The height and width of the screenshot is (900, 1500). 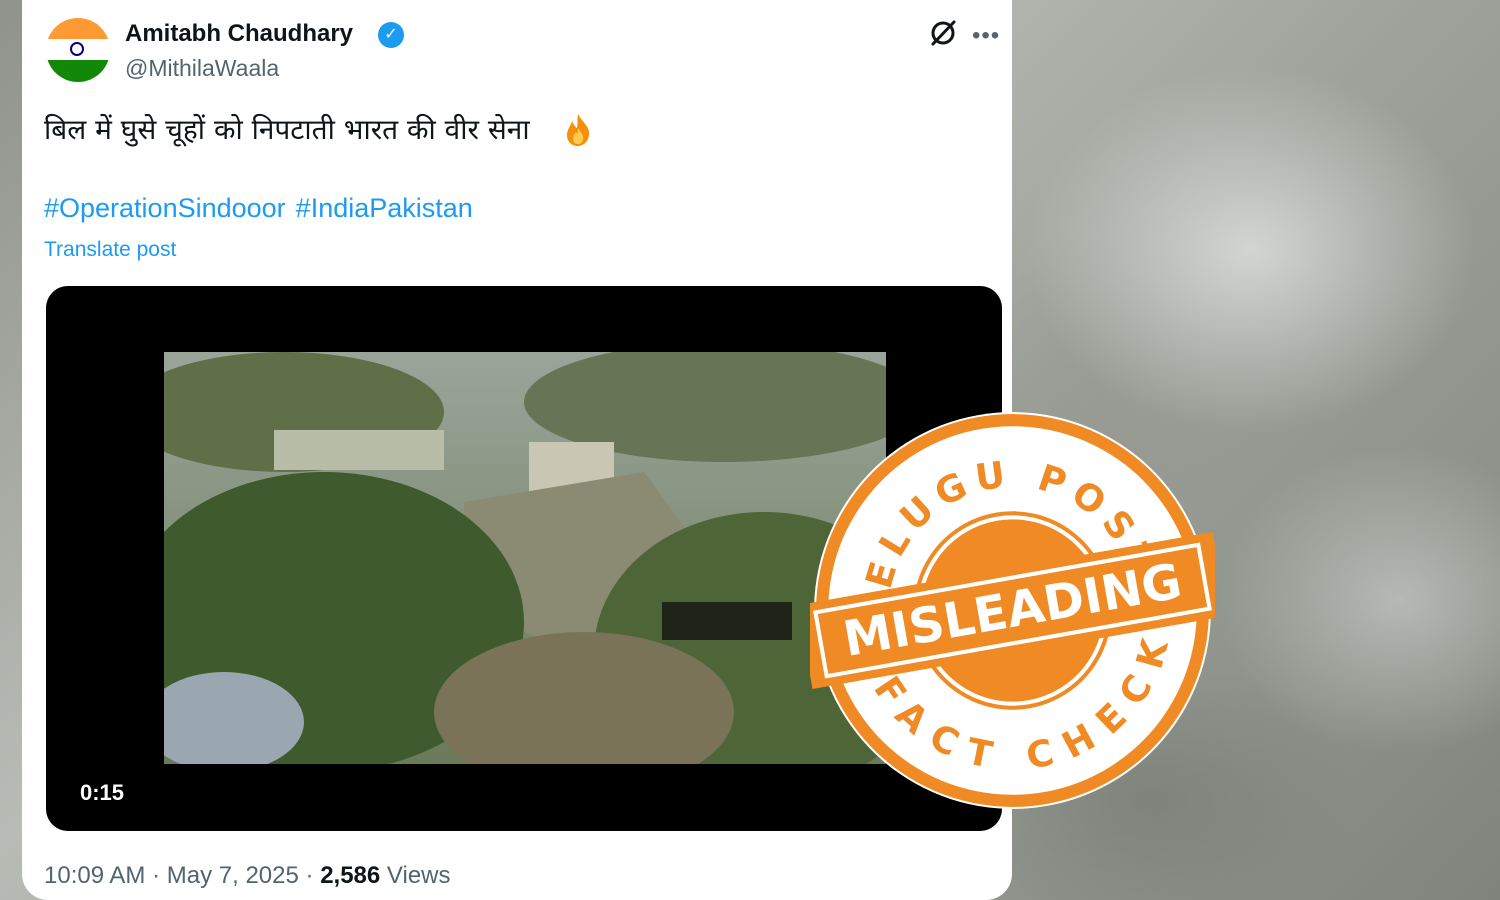 What do you see at coordinates (391, 35) in the screenshot?
I see `verified-badge-icon: ✓` at bounding box center [391, 35].